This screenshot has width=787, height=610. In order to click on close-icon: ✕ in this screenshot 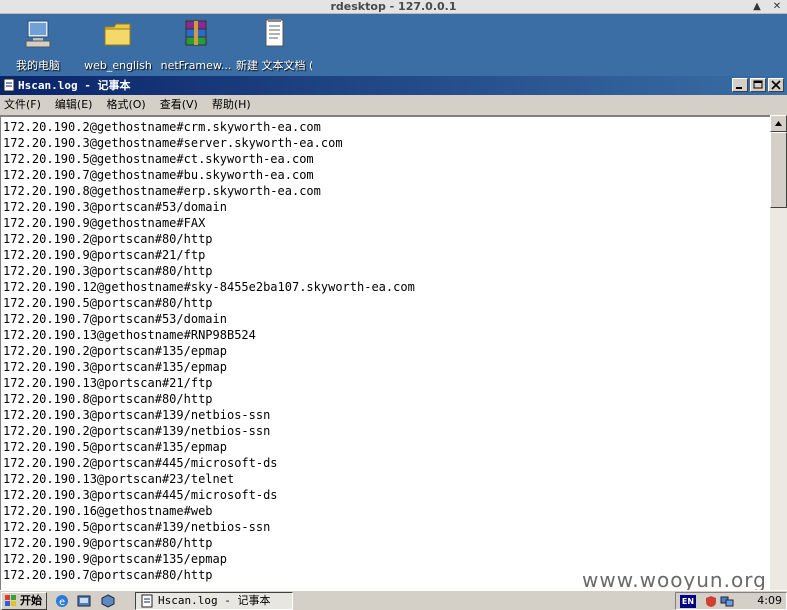, I will do `click(777, 7)`.